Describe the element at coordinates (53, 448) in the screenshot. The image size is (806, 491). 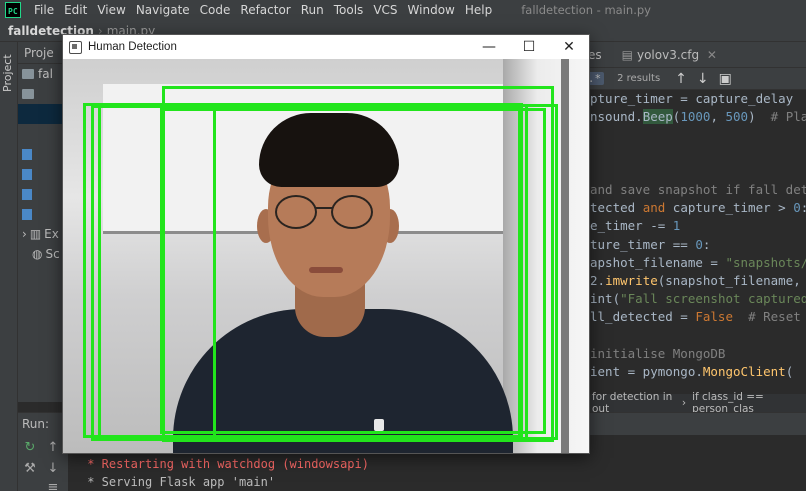
I see `scroll-up-icon: ↑` at that location.